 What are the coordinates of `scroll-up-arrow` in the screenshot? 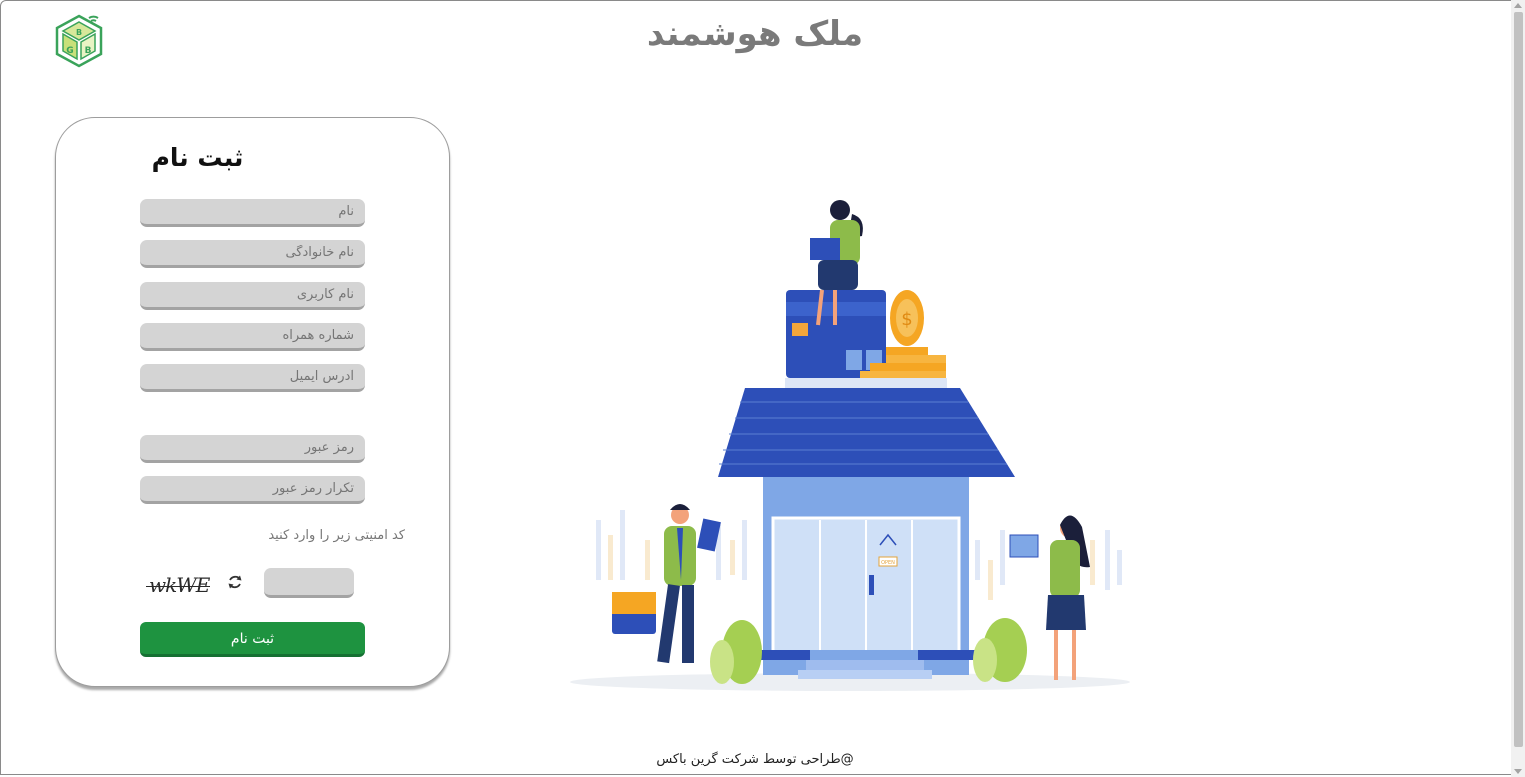 It's located at (1518, 5).